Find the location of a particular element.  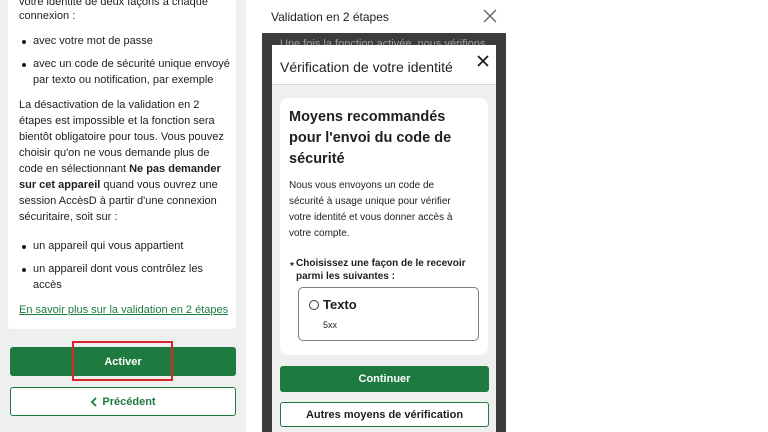

radio-button is located at coordinates (314, 305).